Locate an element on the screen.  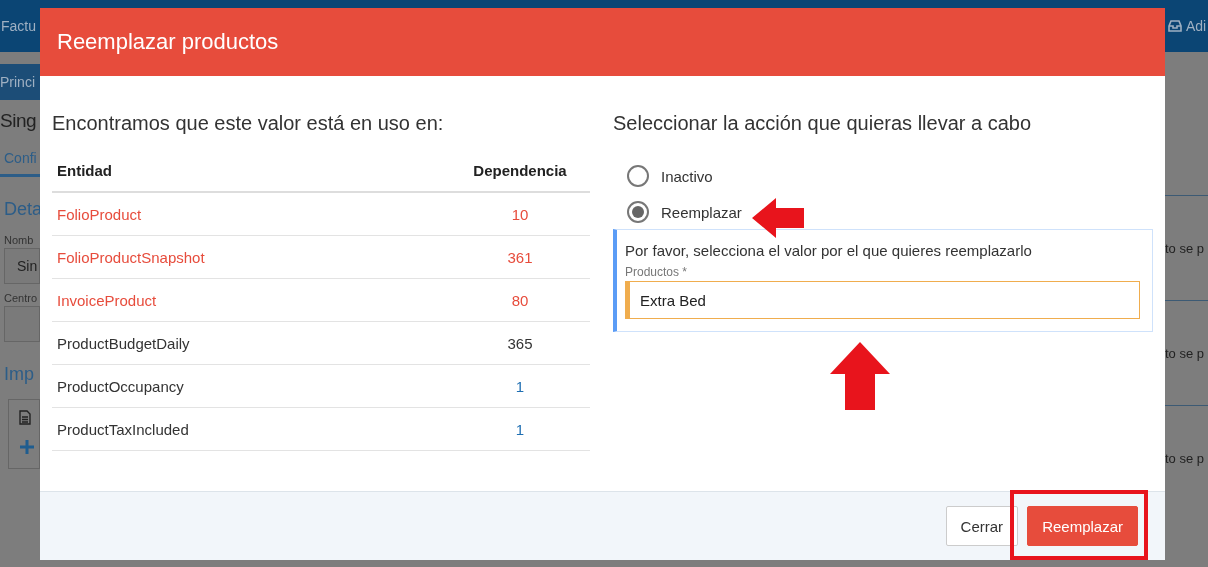
input-field: Sin is located at coordinates (22, 266).